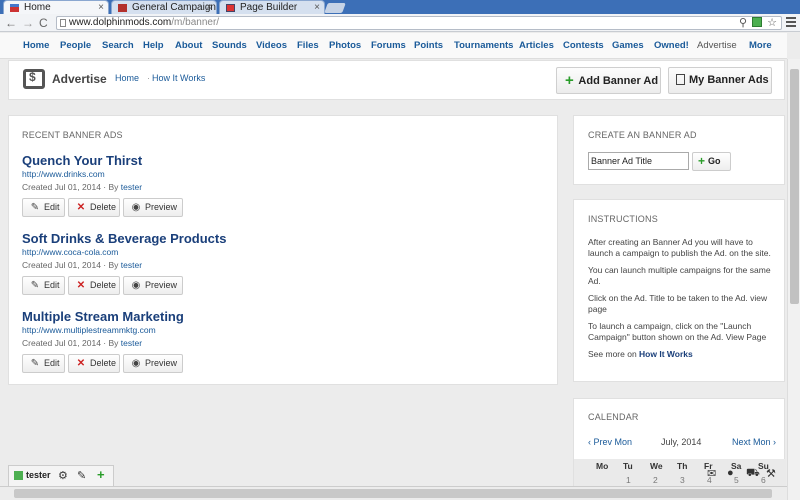  What do you see at coordinates (136, 207) in the screenshot?
I see `eye-icon: ◉` at bounding box center [136, 207].